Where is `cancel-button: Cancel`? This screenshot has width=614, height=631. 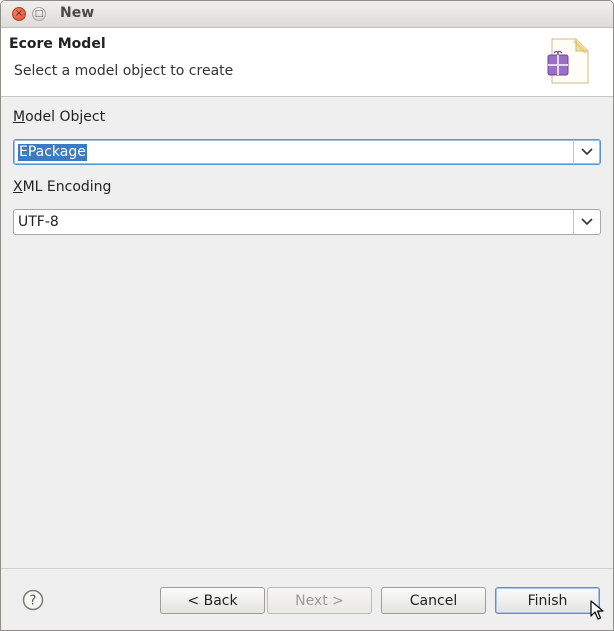 cancel-button: Cancel is located at coordinates (433, 600).